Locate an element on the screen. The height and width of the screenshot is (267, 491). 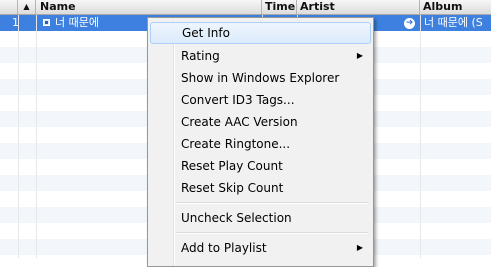
menu-item-label: Show in Windows Explorer is located at coordinates (260, 78).